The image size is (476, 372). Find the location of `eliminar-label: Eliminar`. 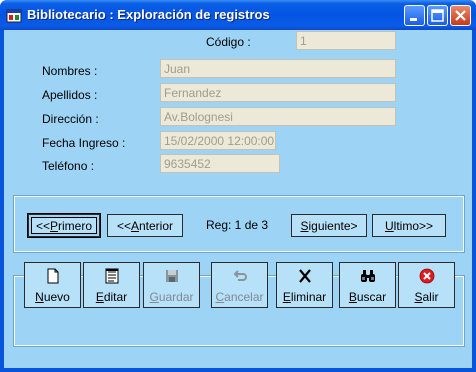

eliminar-label: Eliminar is located at coordinates (304, 297).